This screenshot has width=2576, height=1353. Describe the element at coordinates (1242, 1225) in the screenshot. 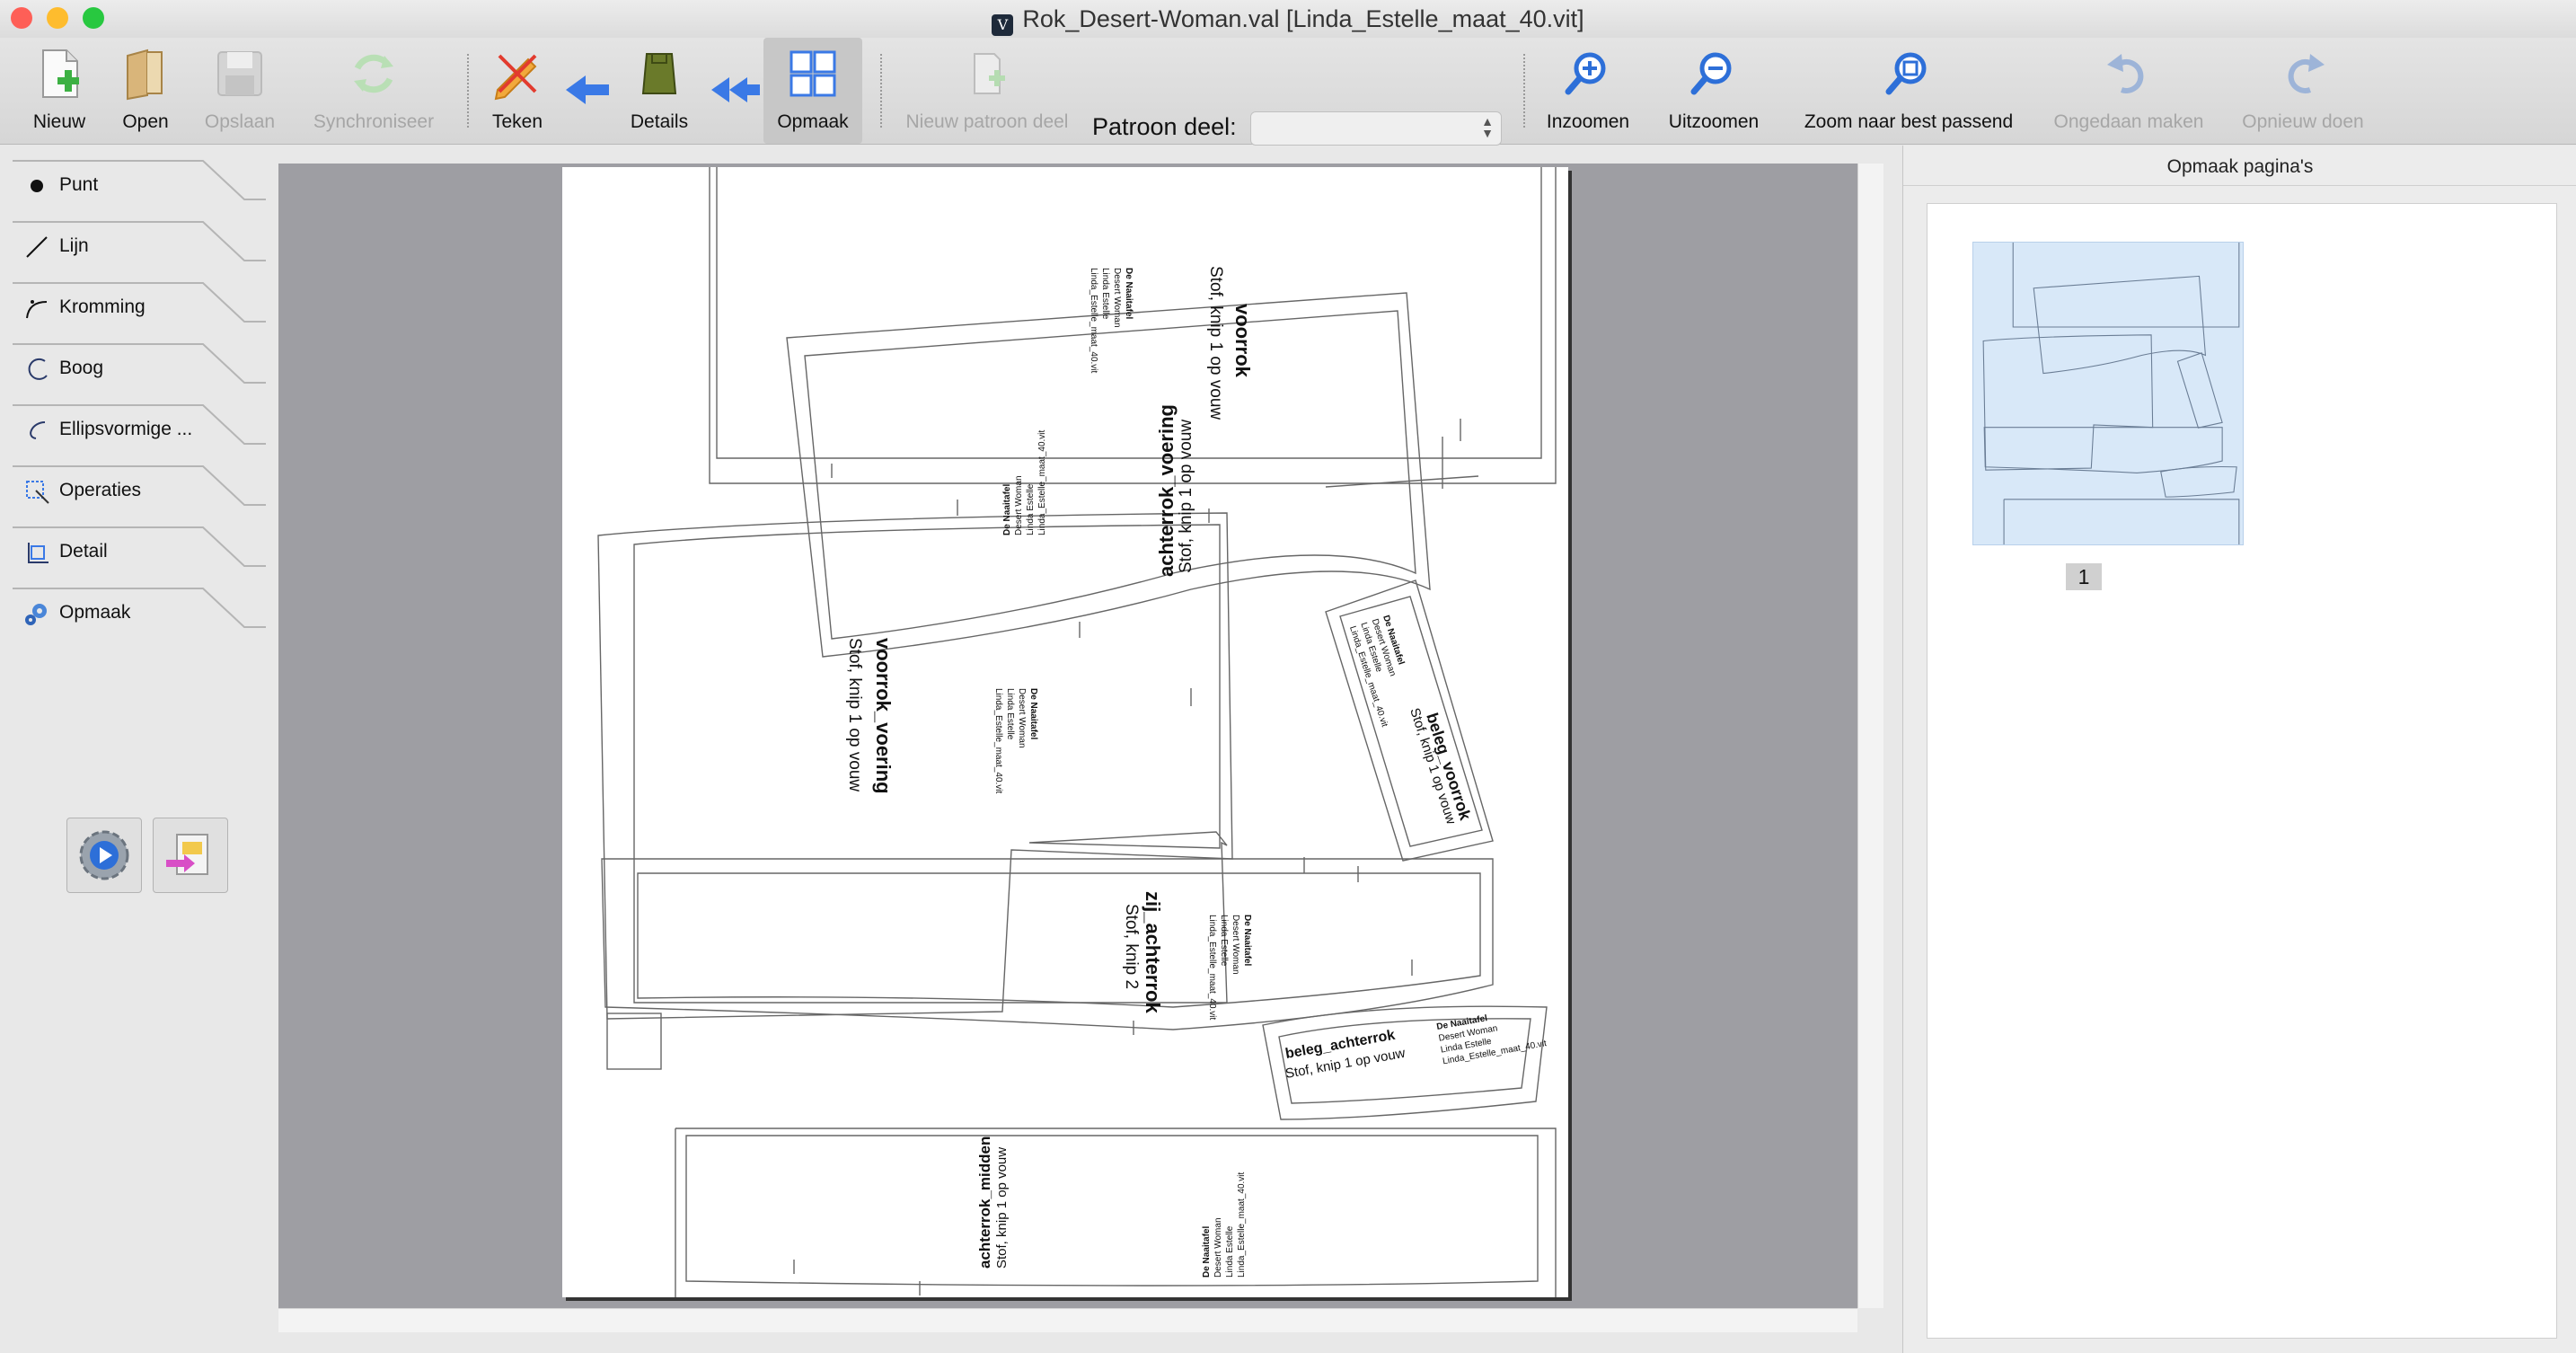

I see `info-achterrok-midden-file: Linda_Estelle_maat_40.vit` at that location.